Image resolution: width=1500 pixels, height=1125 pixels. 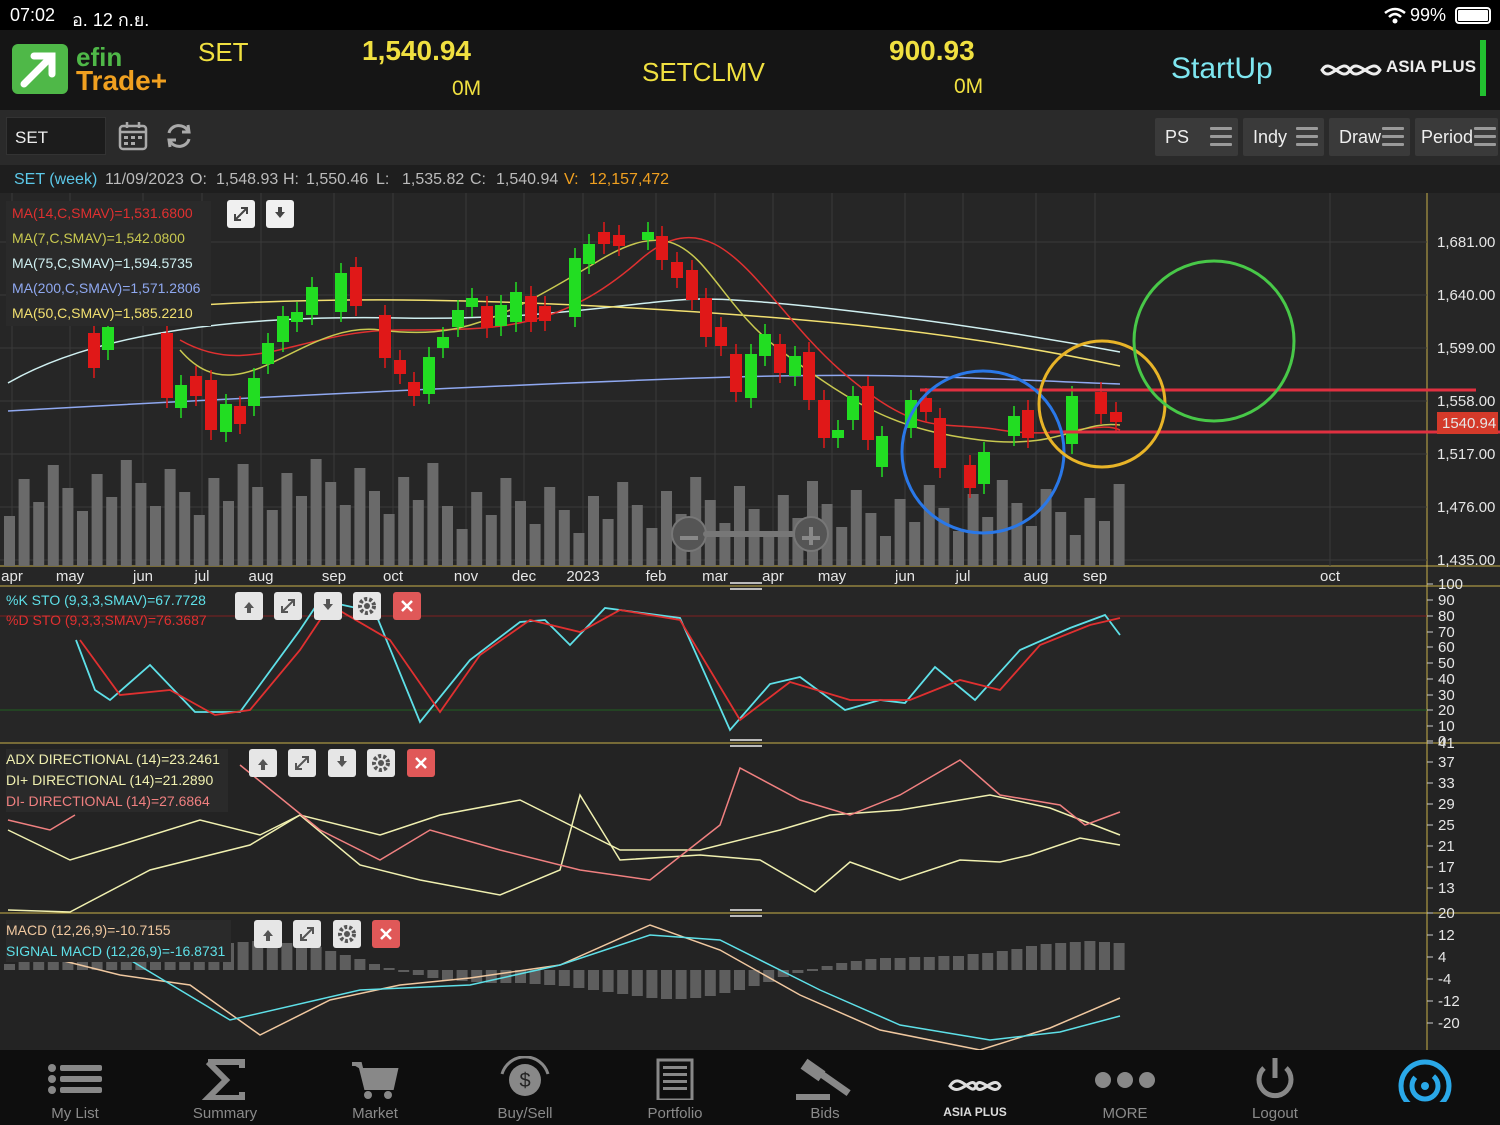 I want to click on info-l-label: L:, so click(x=383, y=179).